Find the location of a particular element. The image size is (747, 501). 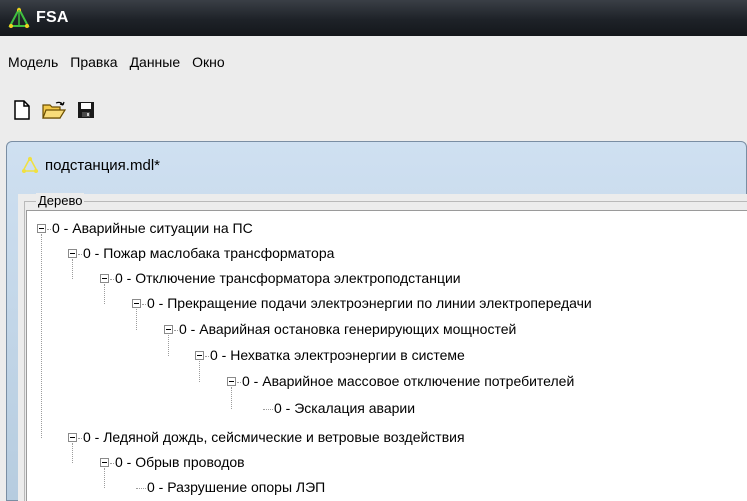

tree-node-label: 0 - Нехватка электроэнергии в системе is located at coordinates (337, 355).